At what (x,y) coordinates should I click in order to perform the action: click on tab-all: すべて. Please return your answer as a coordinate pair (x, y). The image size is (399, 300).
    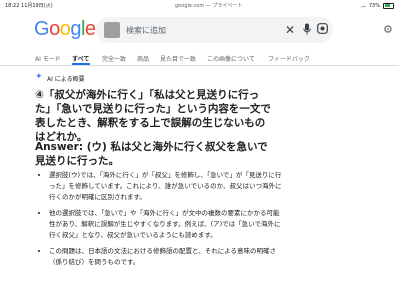
    Looking at the image, I should click on (80, 58).